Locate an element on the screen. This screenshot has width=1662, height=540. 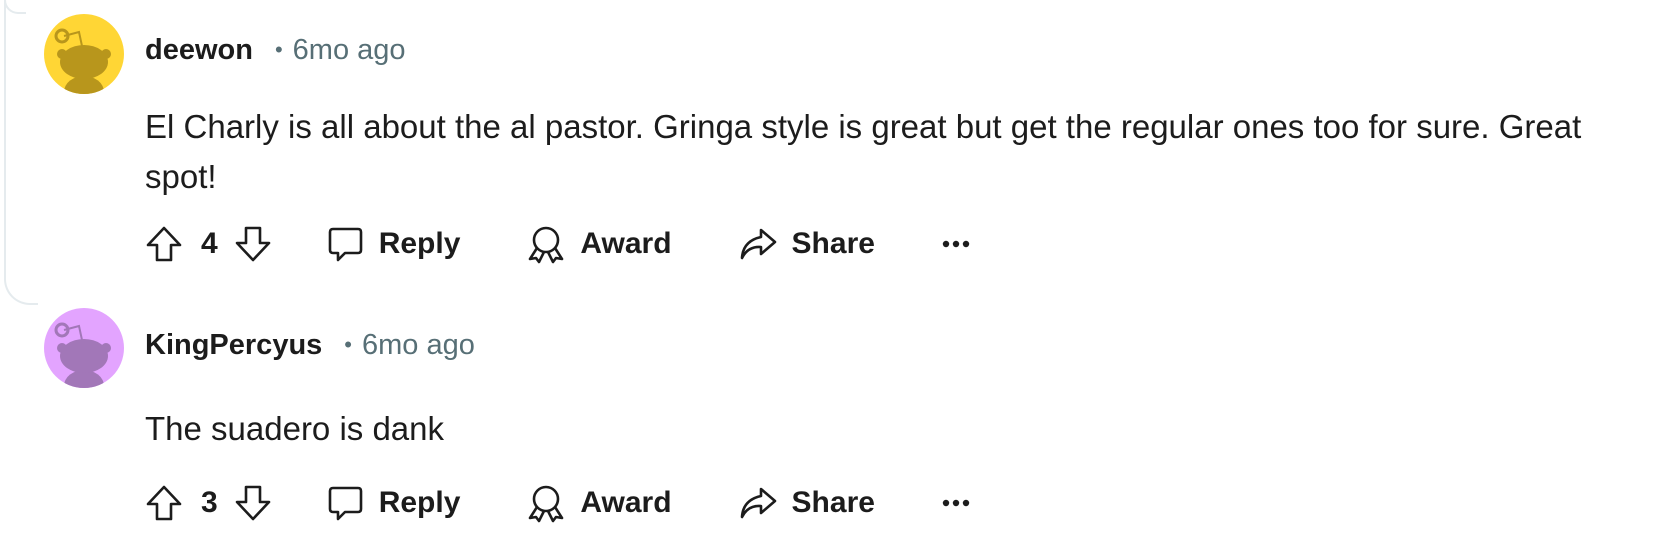
comment-body: The suadero is dank is located at coordinates (295, 428).